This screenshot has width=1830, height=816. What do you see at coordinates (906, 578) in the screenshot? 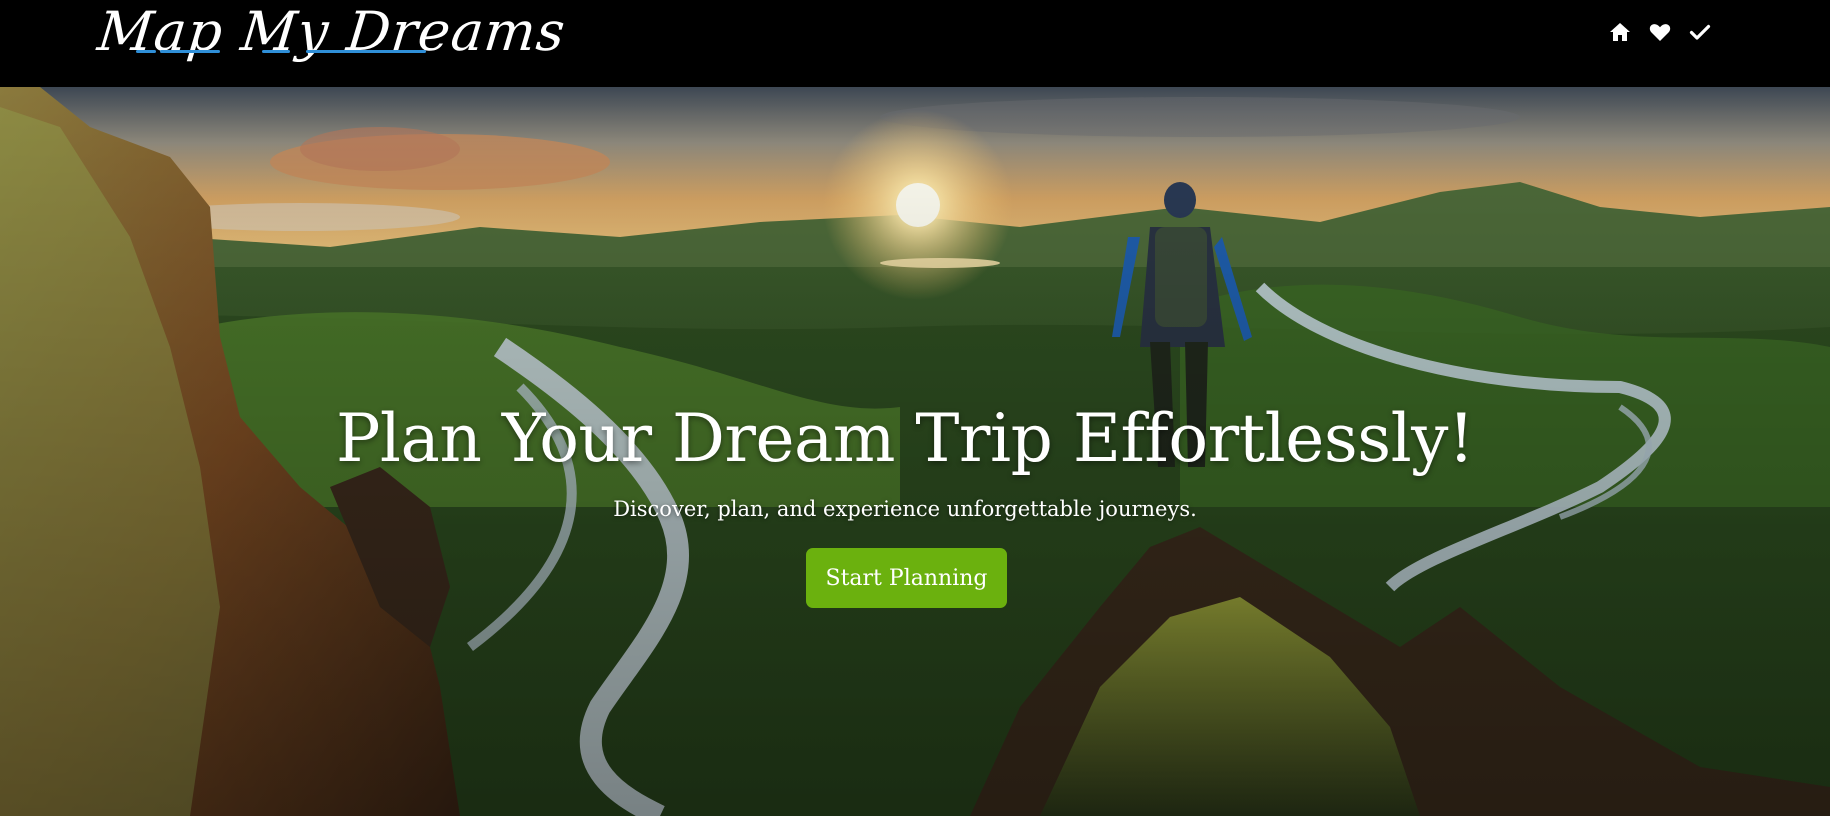
I see `start-planning-button: Start Planning` at bounding box center [906, 578].